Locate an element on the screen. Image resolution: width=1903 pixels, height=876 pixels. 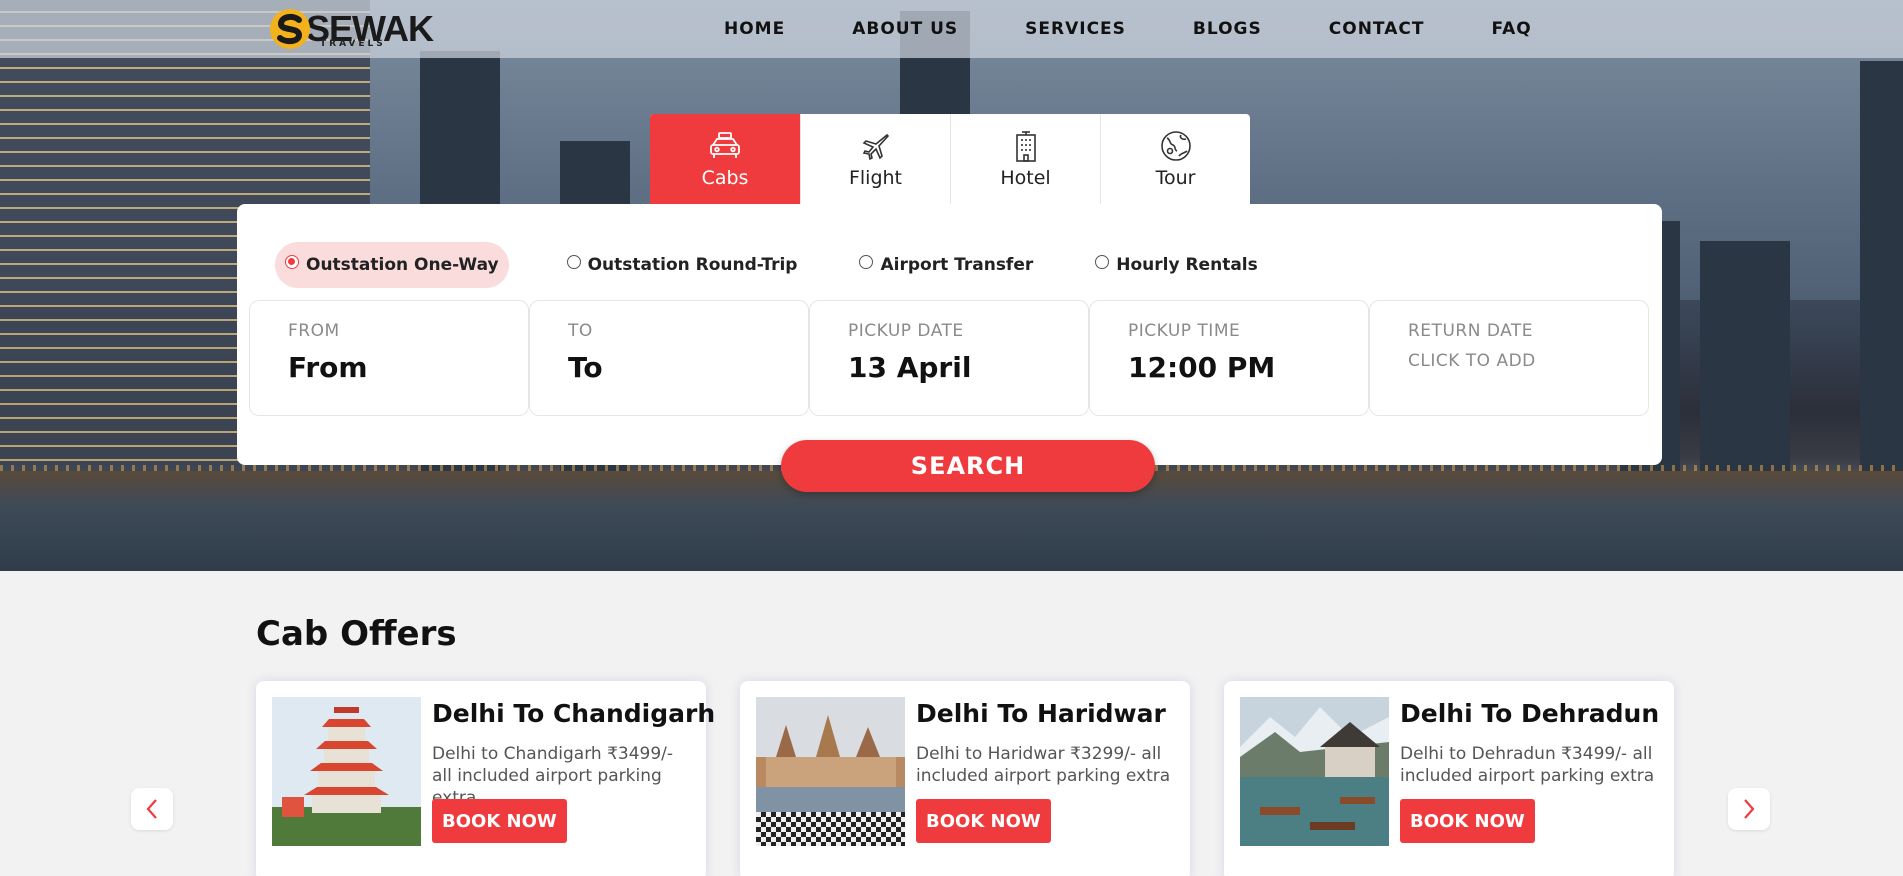
trip-label: Outstation One-Way is located at coordinates (402, 265).